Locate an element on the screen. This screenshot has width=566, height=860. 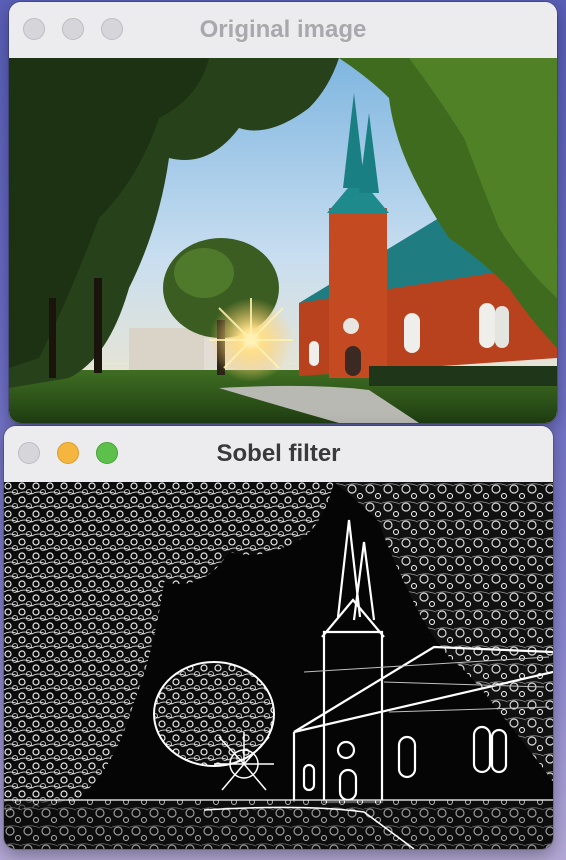
window-title: Original image is located at coordinates (283, 29).